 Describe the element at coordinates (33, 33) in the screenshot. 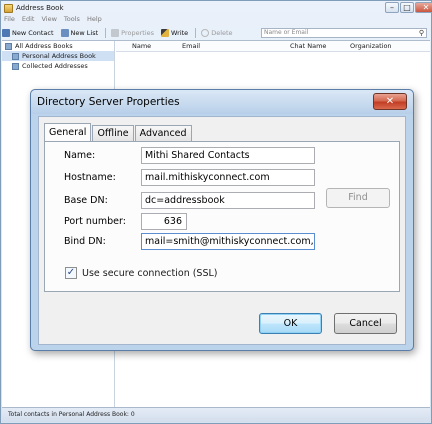

I see `new-contact-label: New Contact` at that location.